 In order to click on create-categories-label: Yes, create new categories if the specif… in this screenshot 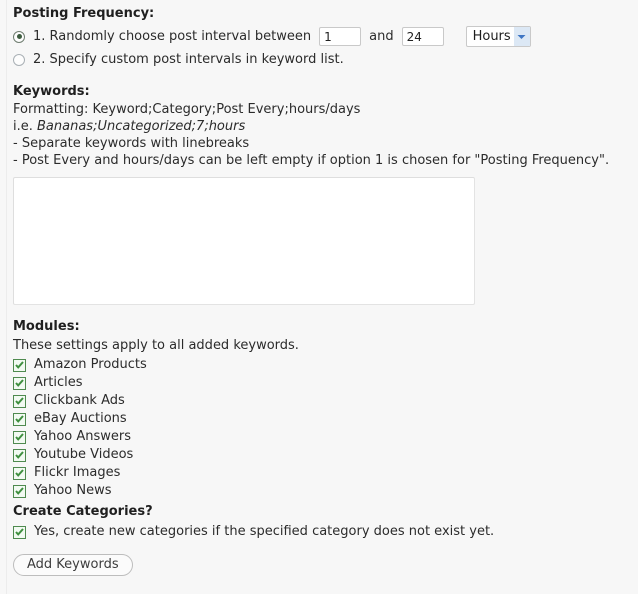, I will do `click(264, 531)`.